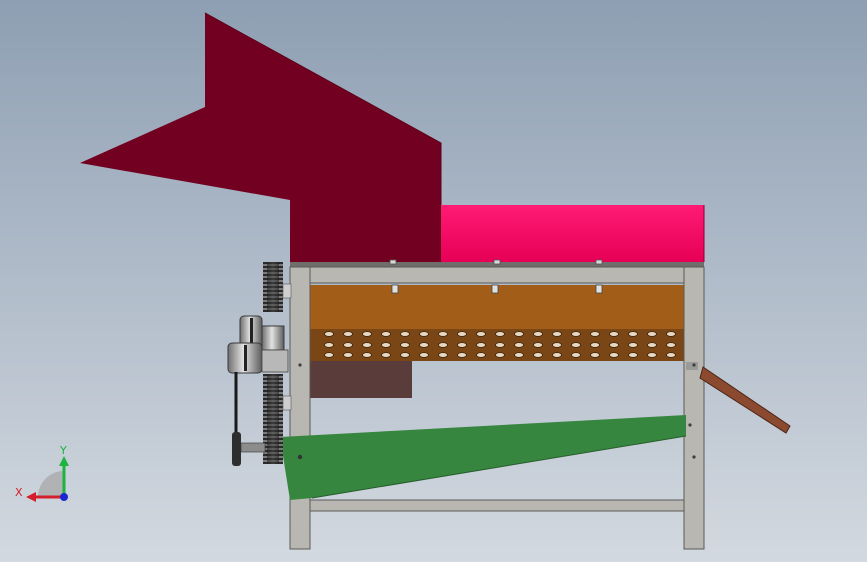 This screenshot has width=867, height=562. Describe the element at coordinates (19, 492) in the screenshot. I see `x-axis-label: X` at that location.